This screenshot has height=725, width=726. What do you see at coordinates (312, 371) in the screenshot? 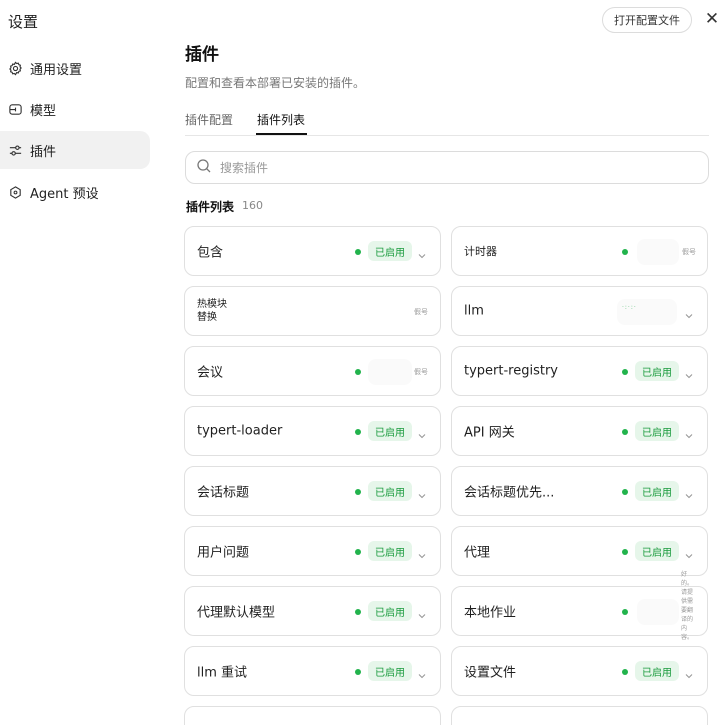
I see `plugin-card: 会议 假号` at bounding box center [312, 371].